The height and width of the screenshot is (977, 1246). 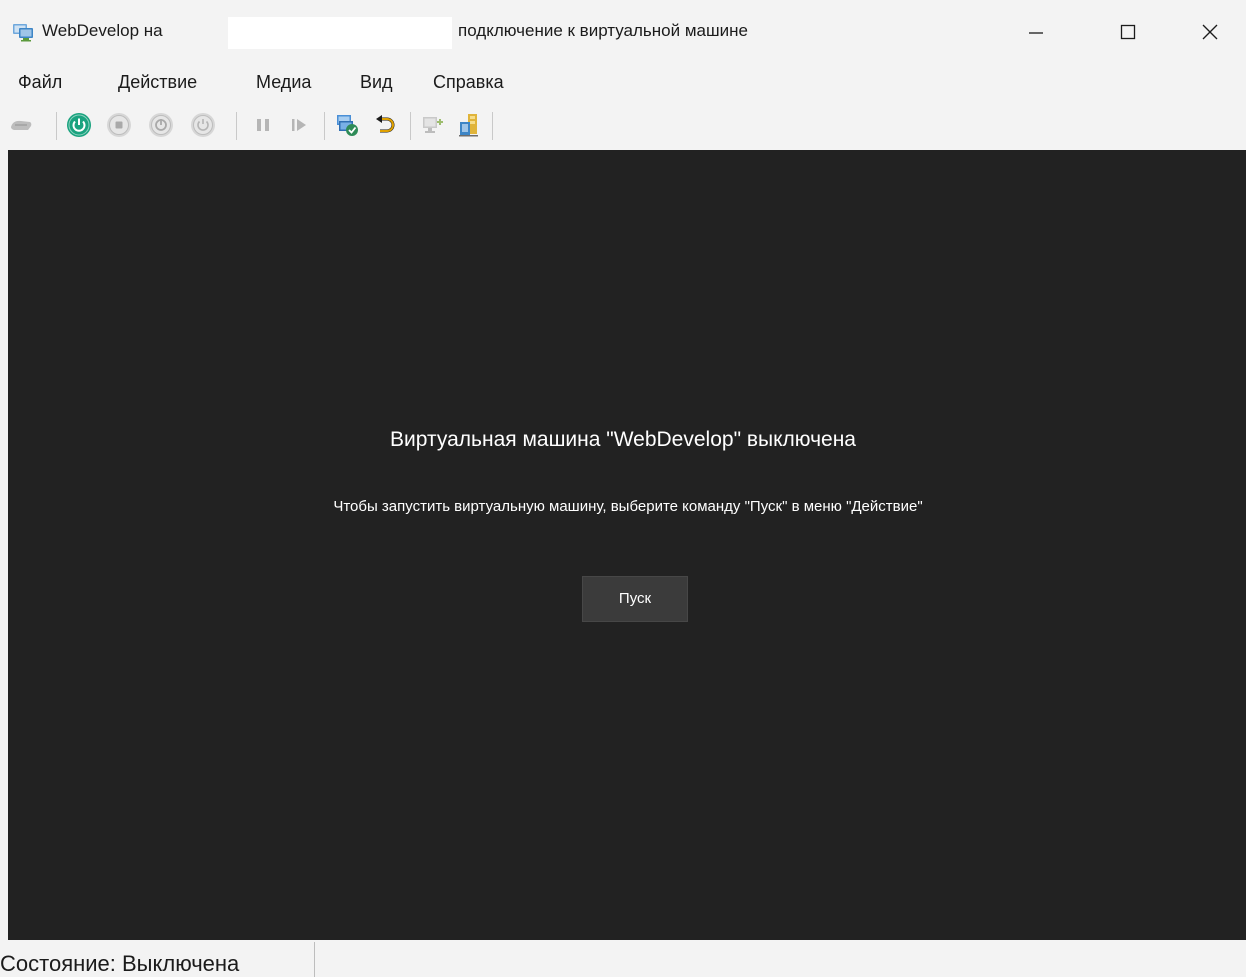 I want to click on checkpoint-icon, so click(x=347, y=125).